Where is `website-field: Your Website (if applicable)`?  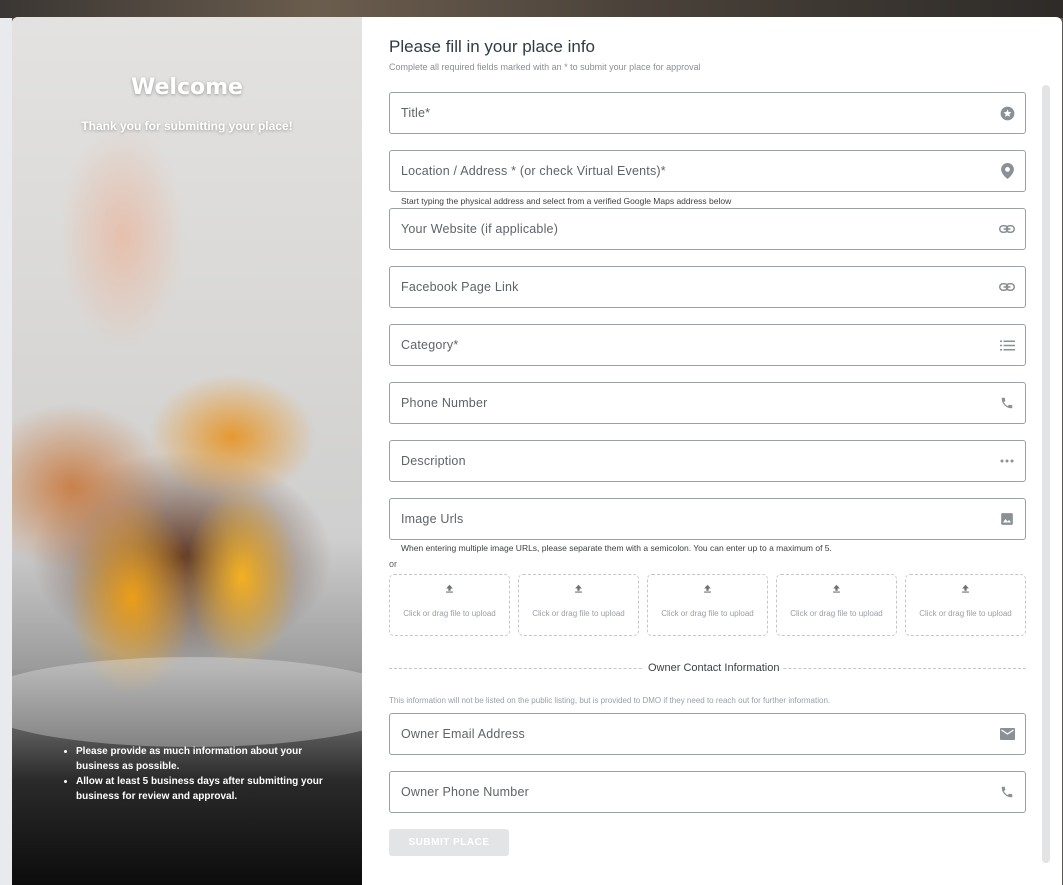 website-field: Your Website (if applicable) is located at coordinates (707, 229).